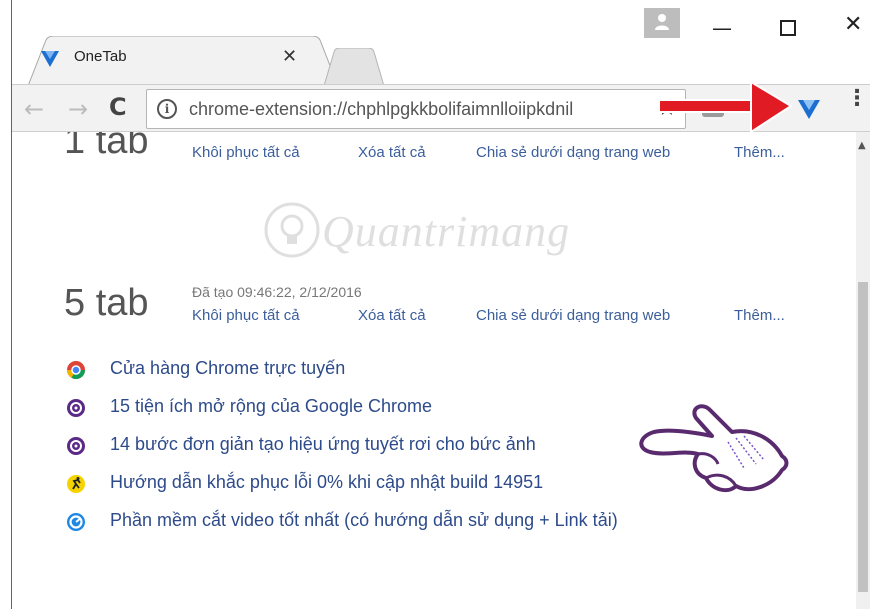 The image size is (870, 609). What do you see at coordinates (354, 67) in the screenshot?
I see `new-tab-button` at bounding box center [354, 67].